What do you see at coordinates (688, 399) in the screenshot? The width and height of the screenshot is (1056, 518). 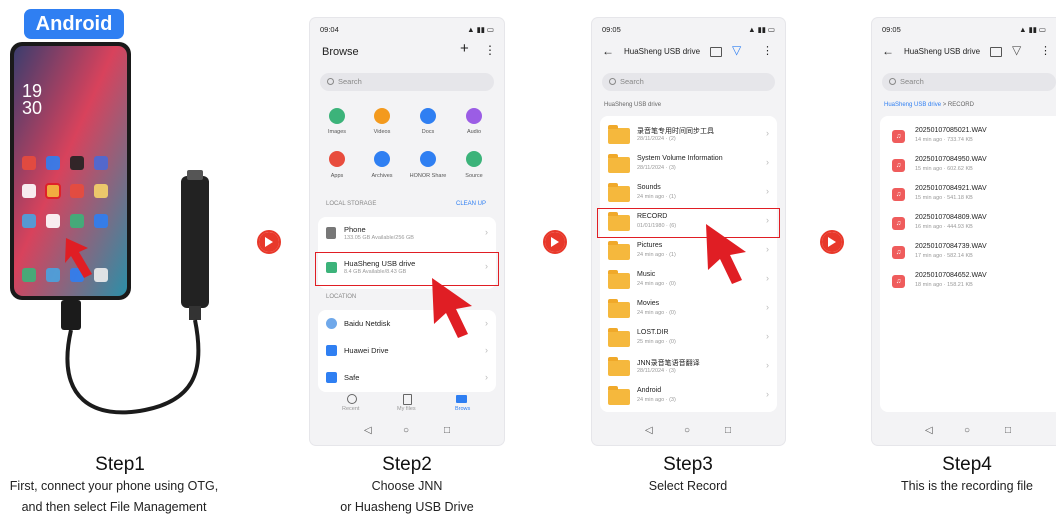 I see `folder-row: Android 24 min ago · (3) ›` at bounding box center [688, 399].